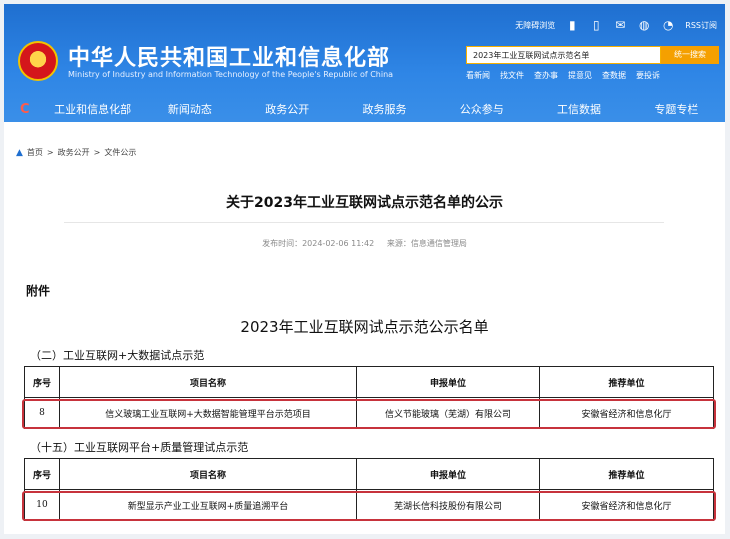 The image size is (730, 539). What do you see at coordinates (578, 109) in the screenshot?
I see `nav-item-data: 工信数据` at bounding box center [578, 109].